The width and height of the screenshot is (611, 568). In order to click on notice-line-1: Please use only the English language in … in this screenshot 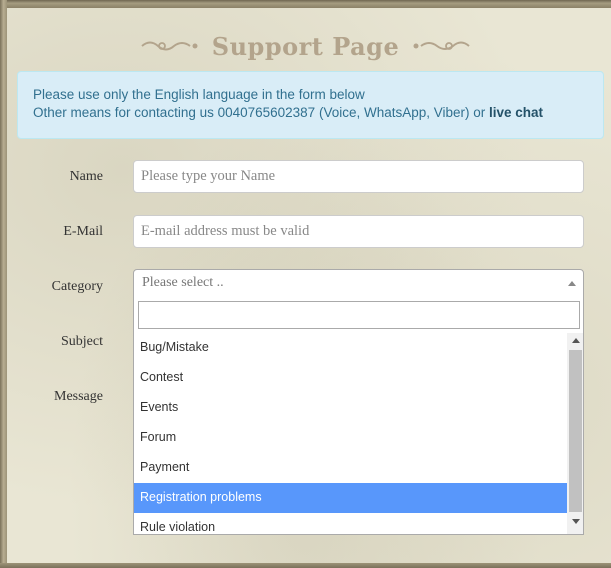, I will do `click(199, 94)`.